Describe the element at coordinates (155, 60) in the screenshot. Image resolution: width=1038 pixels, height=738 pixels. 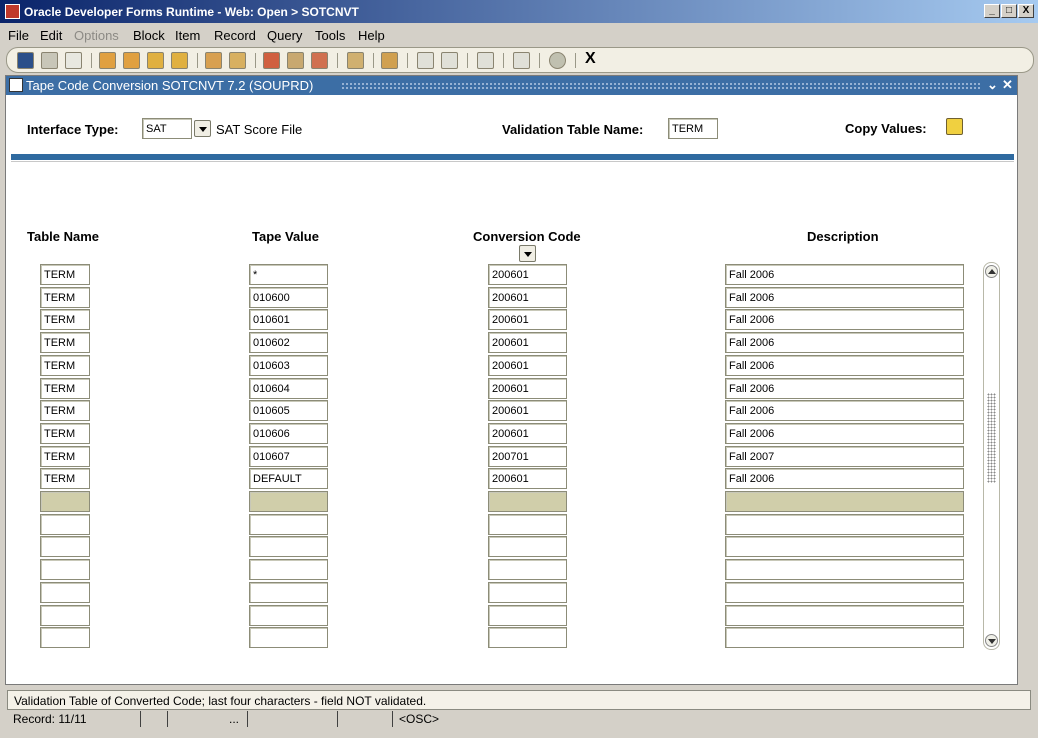
I see `next-record-icon` at that location.